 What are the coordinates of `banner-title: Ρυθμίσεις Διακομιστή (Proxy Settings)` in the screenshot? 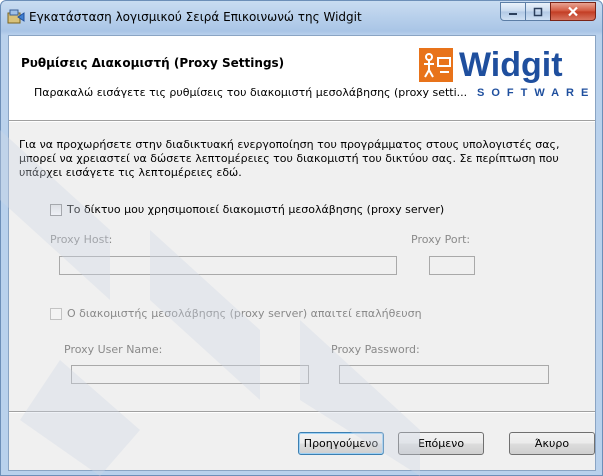 It's located at (153, 63).